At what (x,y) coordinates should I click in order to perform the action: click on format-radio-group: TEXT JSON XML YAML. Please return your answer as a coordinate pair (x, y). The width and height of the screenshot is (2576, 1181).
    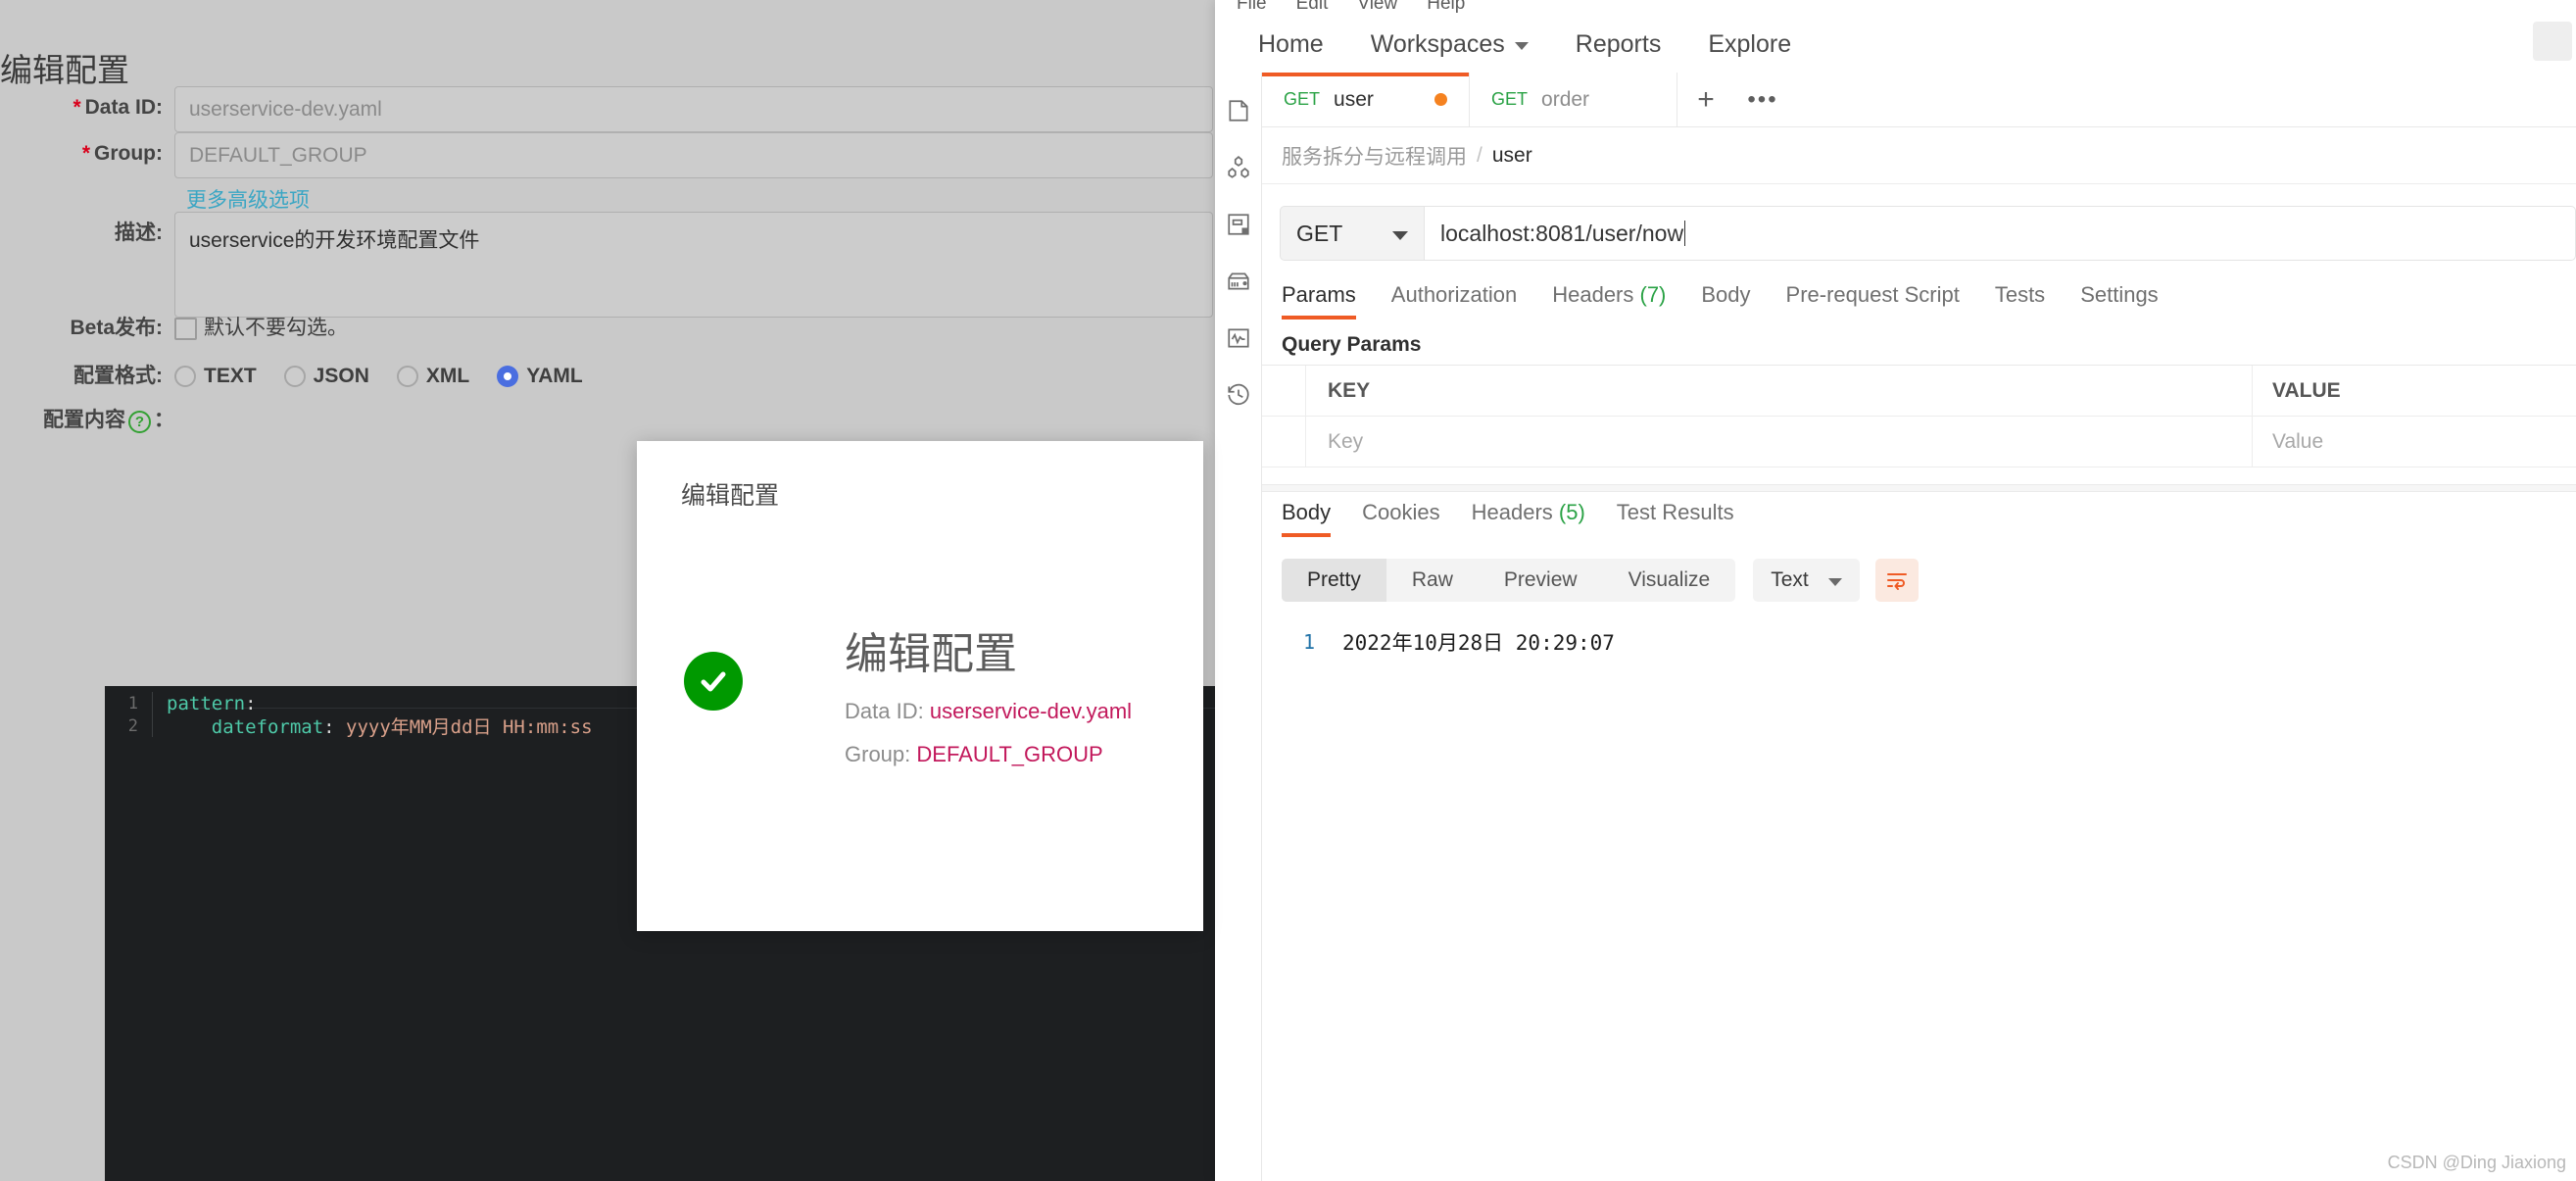
    Looking at the image, I should click on (378, 376).